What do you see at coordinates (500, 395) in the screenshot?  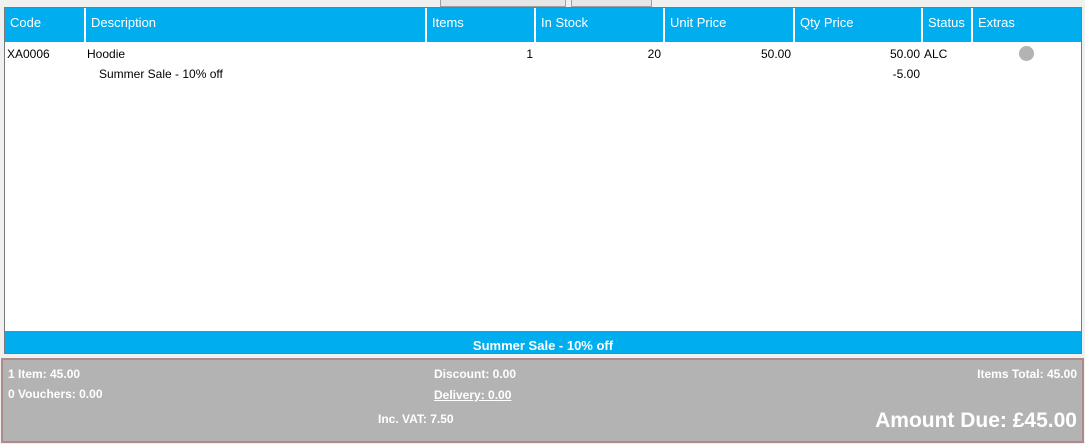 I see `delivery-value: 0.00` at bounding box center [500, 395].